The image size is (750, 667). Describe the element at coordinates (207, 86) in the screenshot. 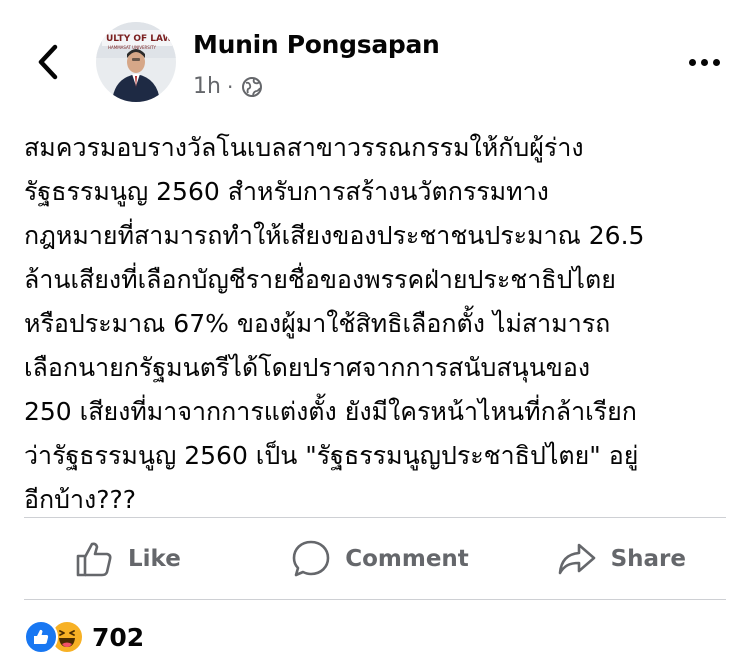

I see `post-timestamp: 1h` at that location.